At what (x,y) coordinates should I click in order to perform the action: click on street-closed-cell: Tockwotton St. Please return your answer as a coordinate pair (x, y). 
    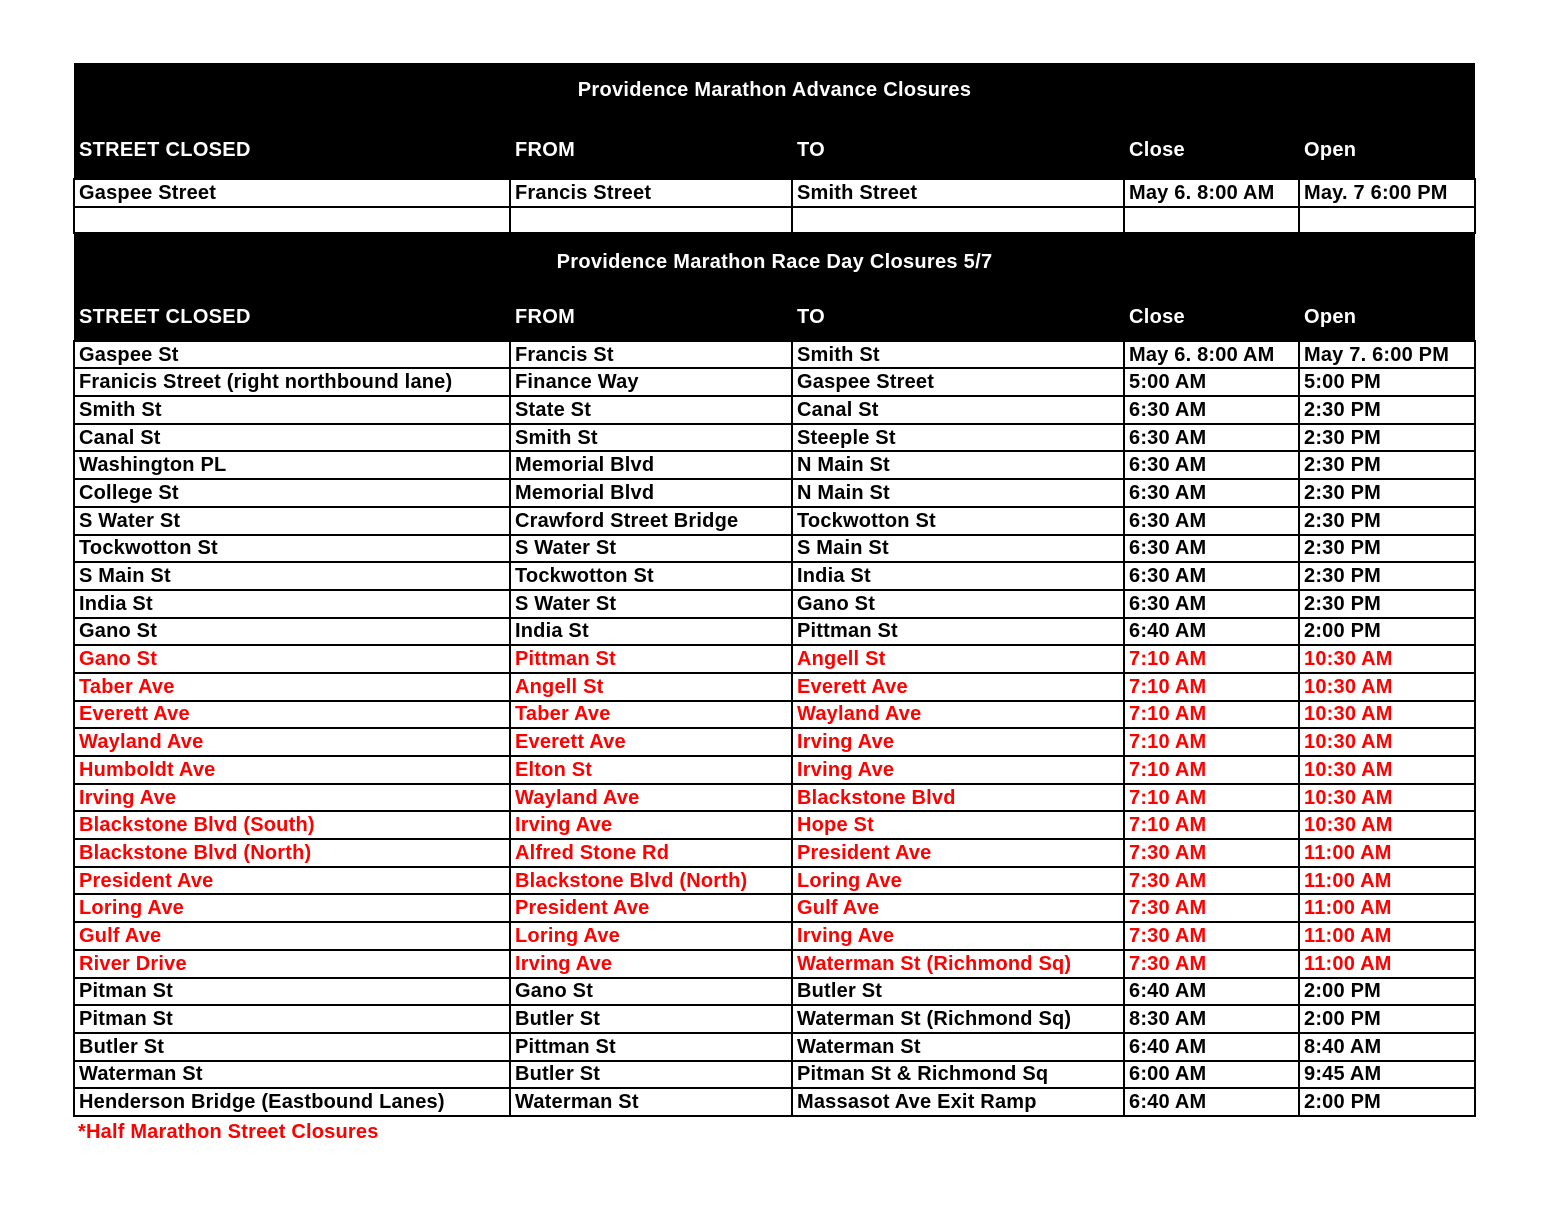
    Looking at the image, I should click on (292, 548).